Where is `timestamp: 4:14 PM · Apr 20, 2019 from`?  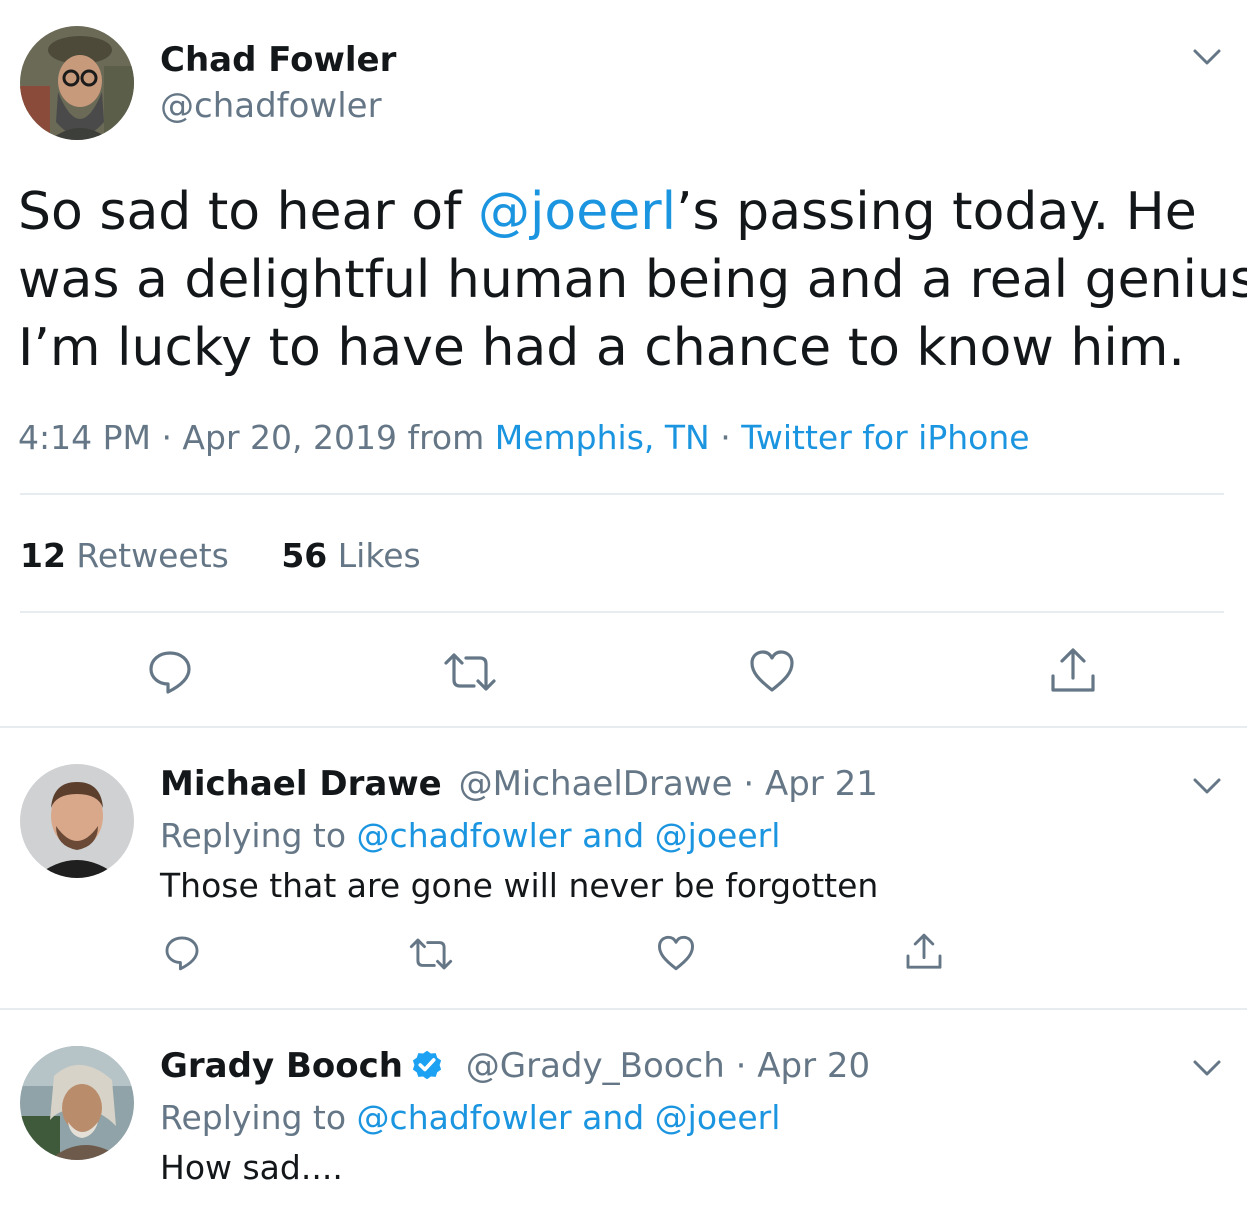 timestamp: 4:14 PM · Apr 20, 2019 from is located at coordinates (256, 437).